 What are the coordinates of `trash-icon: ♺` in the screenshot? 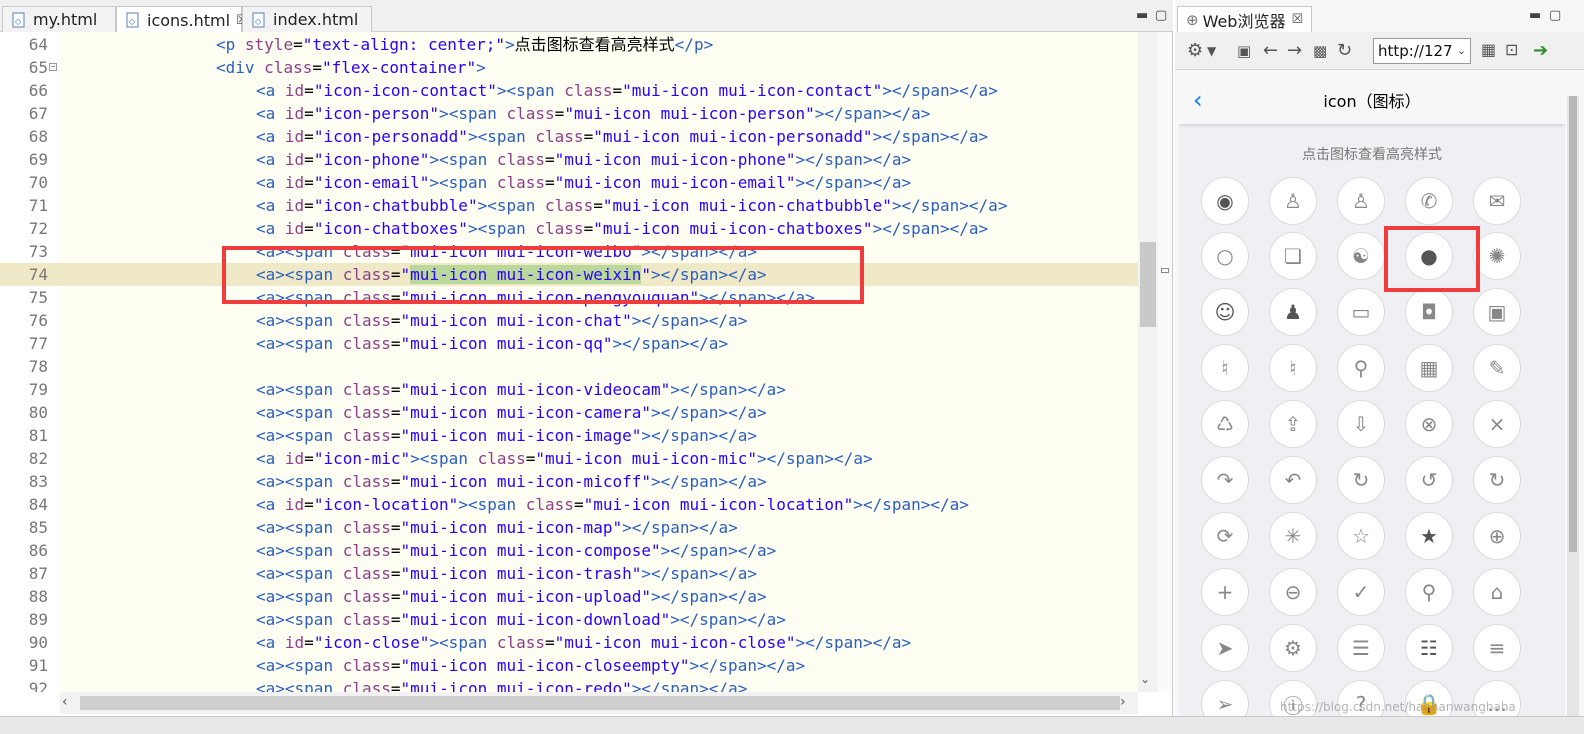 It's located at (1225, 424).